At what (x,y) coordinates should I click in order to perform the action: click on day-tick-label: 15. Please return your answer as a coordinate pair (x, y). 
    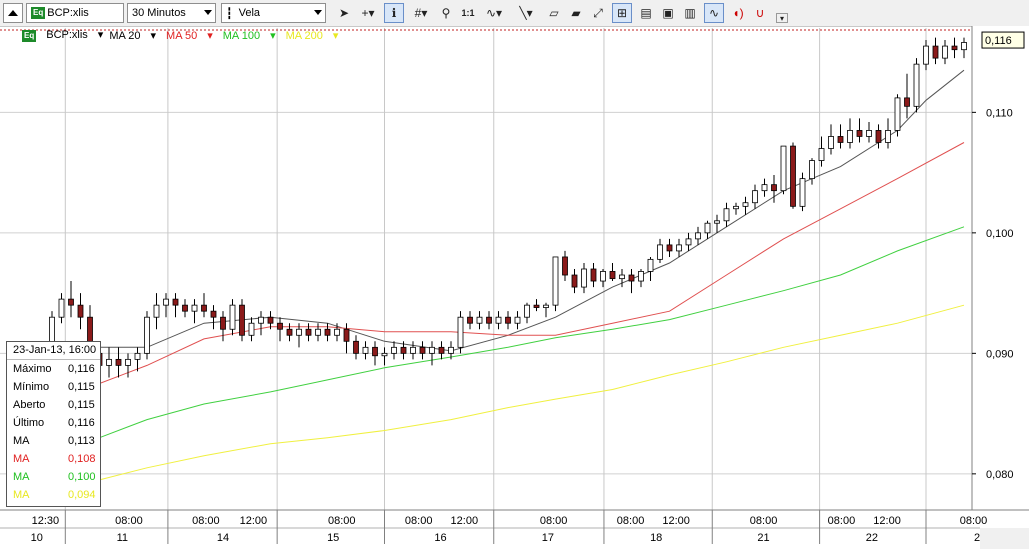
    Looking at the image, I should click on (333, 538).